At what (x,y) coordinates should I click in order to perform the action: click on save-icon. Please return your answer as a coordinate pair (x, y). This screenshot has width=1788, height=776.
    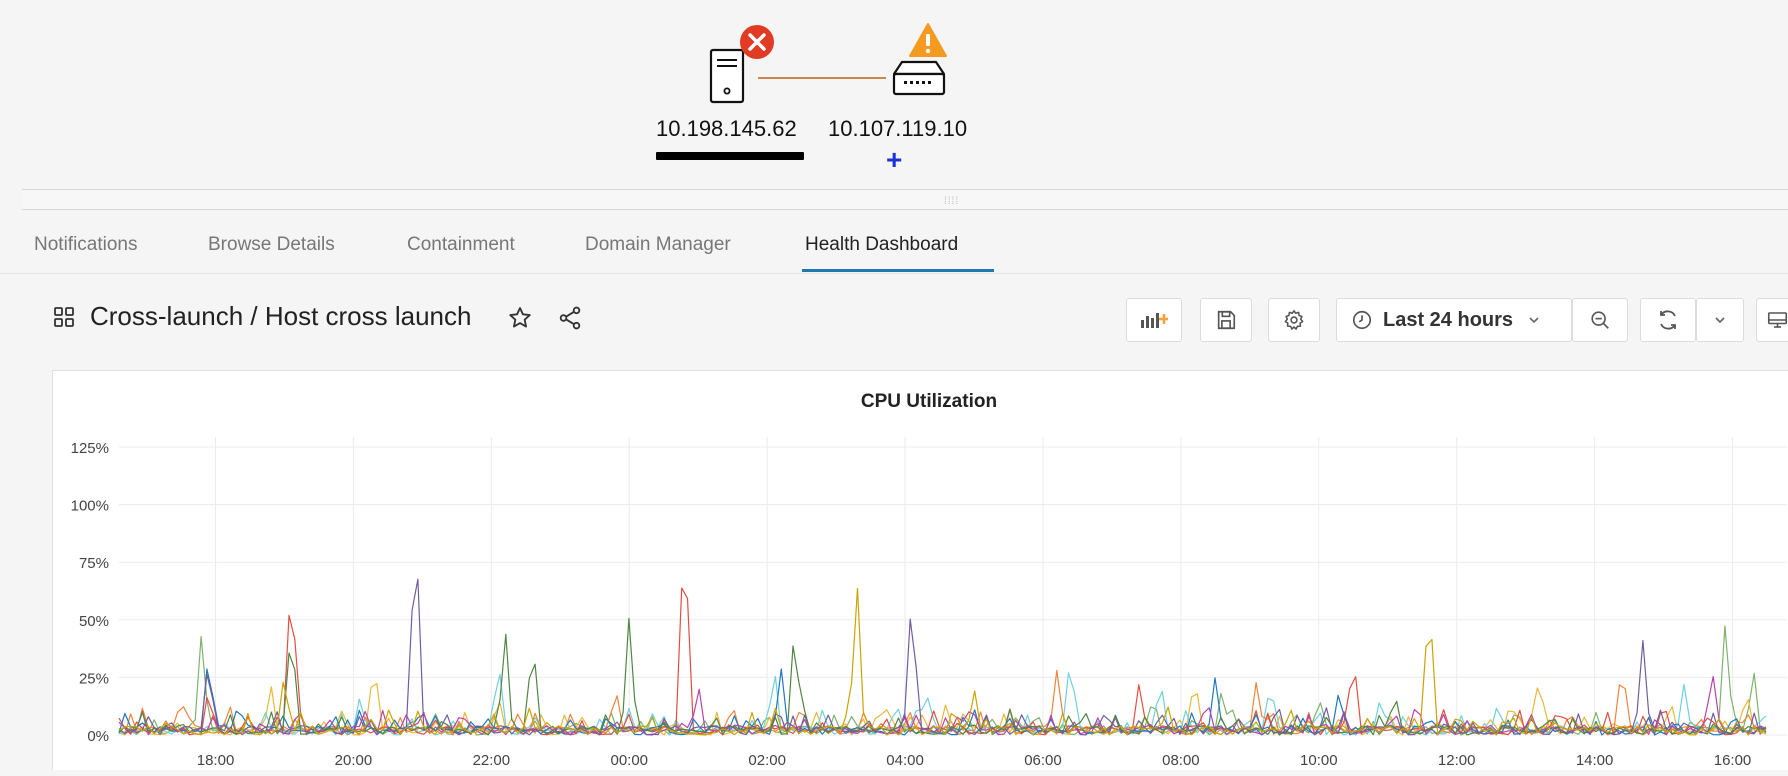
    Looking at the image, I should click on (1226, 320).